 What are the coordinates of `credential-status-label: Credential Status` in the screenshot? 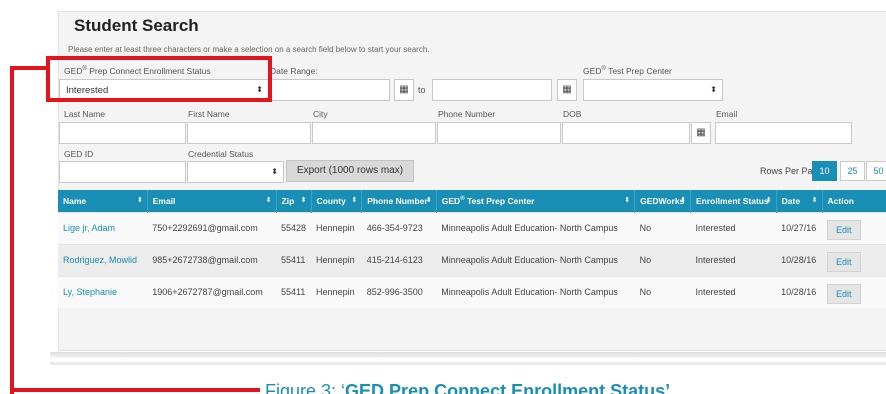 It's located at (221, 154).